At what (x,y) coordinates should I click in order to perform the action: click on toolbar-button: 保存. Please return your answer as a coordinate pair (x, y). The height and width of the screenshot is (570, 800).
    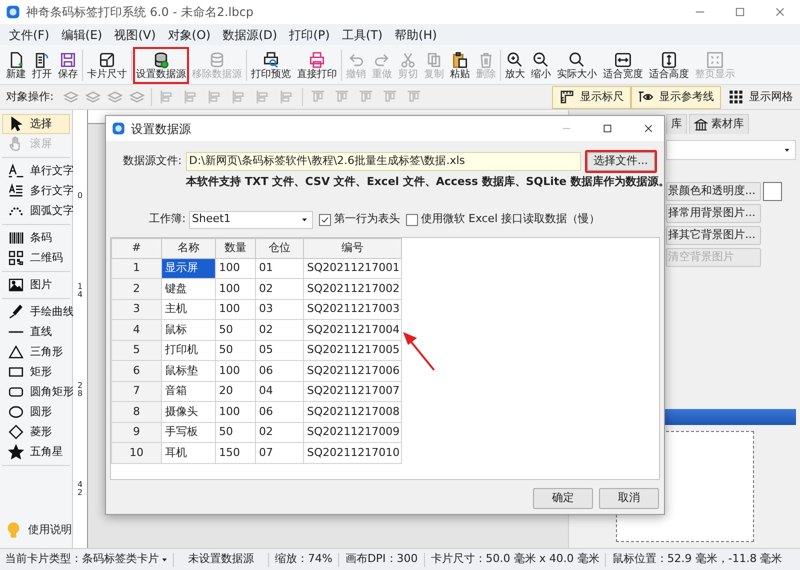
    Looking at the image, I should click on (68, 65).